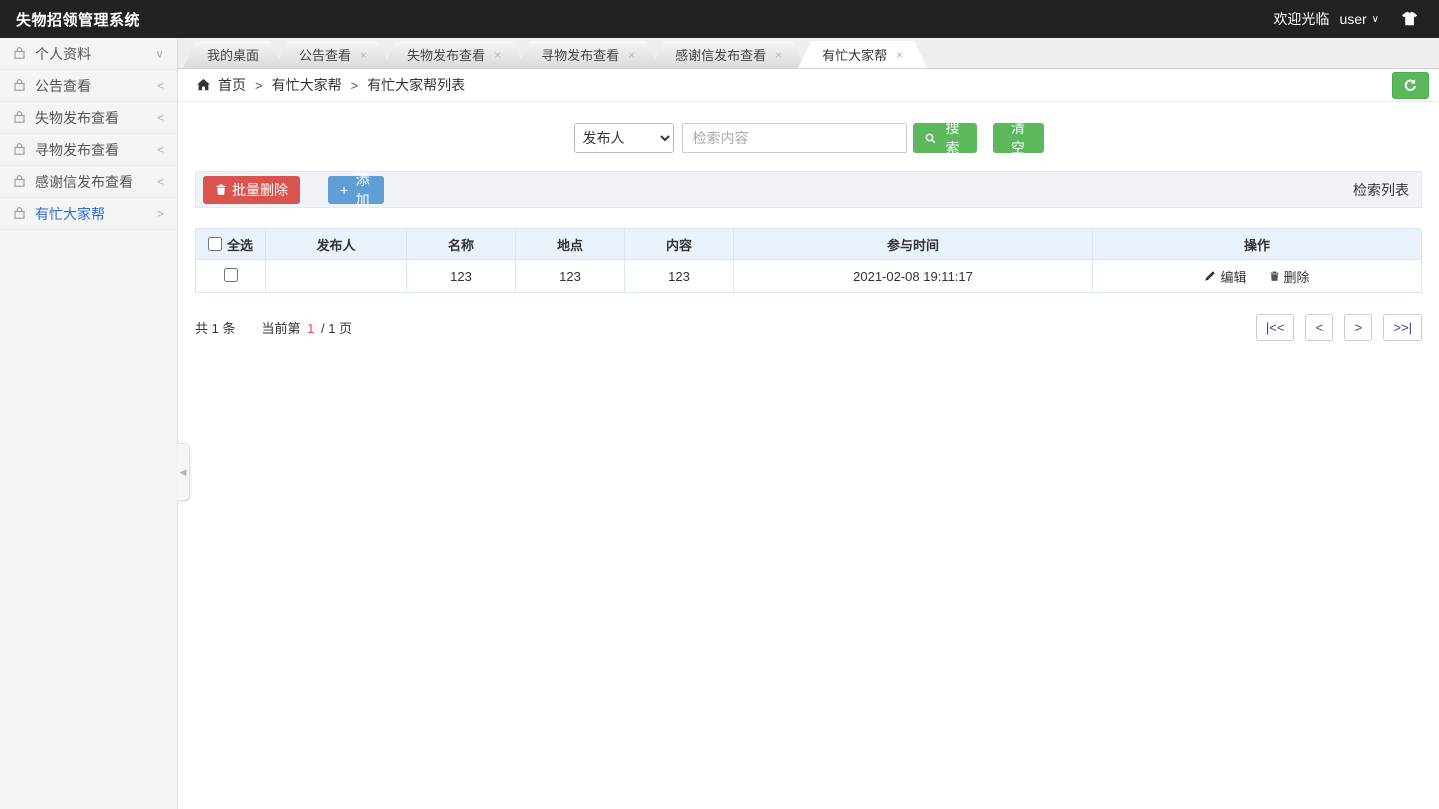 This screenshot has width=1439, height=809. I want to click on row-publisher-cell, so click(336, 276).